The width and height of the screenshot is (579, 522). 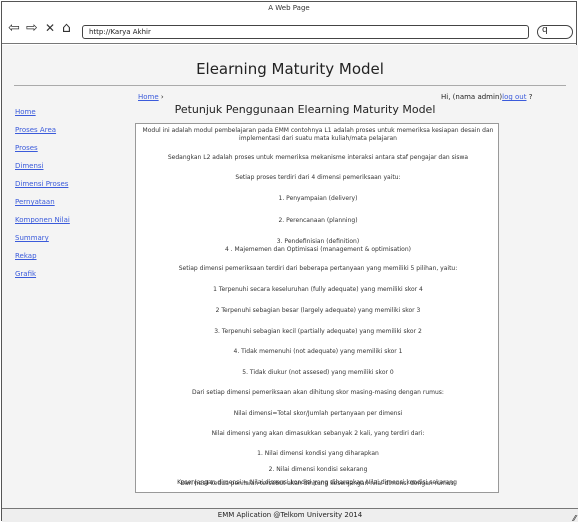 I want to click on address-bar: http://Karya Akhir, so click(x=305, y=32).